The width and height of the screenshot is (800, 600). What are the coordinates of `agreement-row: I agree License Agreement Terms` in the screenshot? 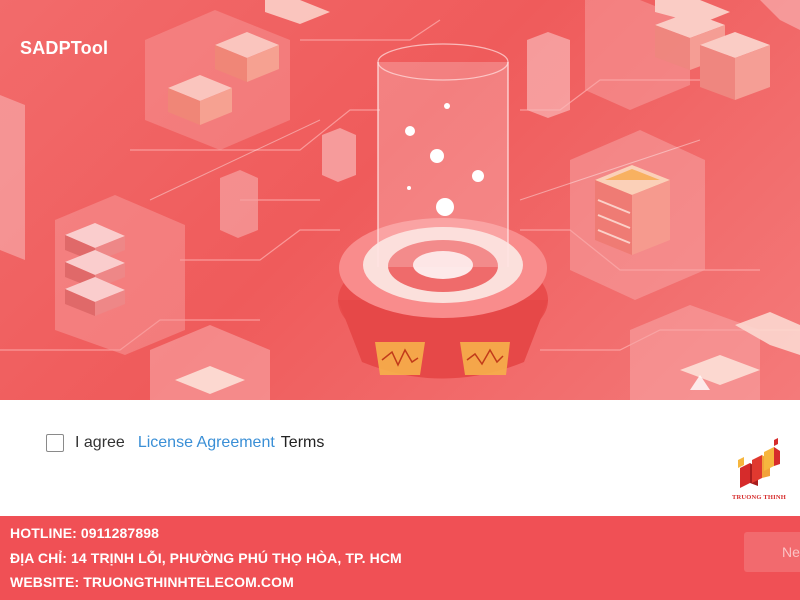 It's located at (185, 443).